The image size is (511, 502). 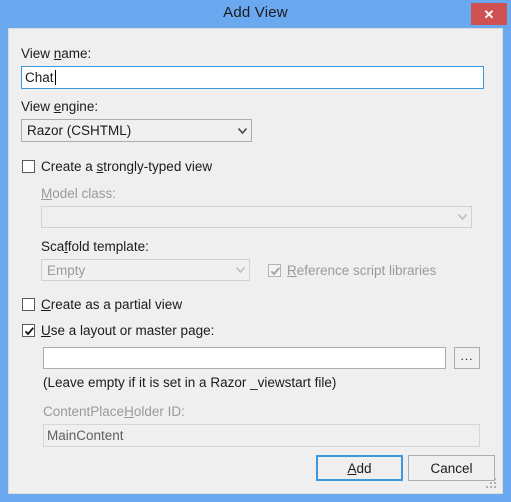 I want to click on model-class-label: Model class:, so click(x=79, y=193).